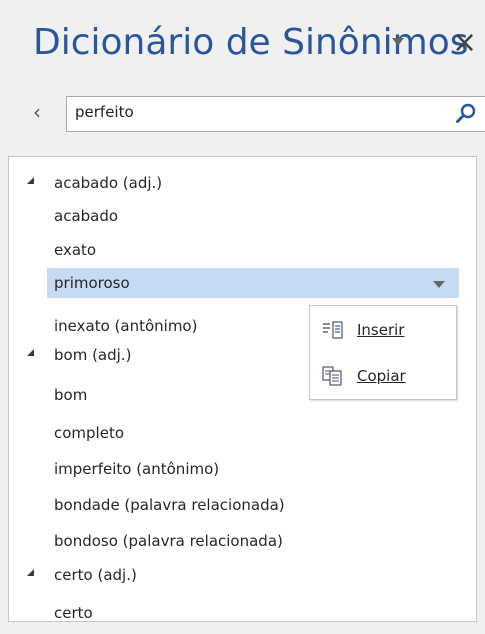 This screenshot has width=485, height=634. I want to click on copy-icon, so click(332, 376).